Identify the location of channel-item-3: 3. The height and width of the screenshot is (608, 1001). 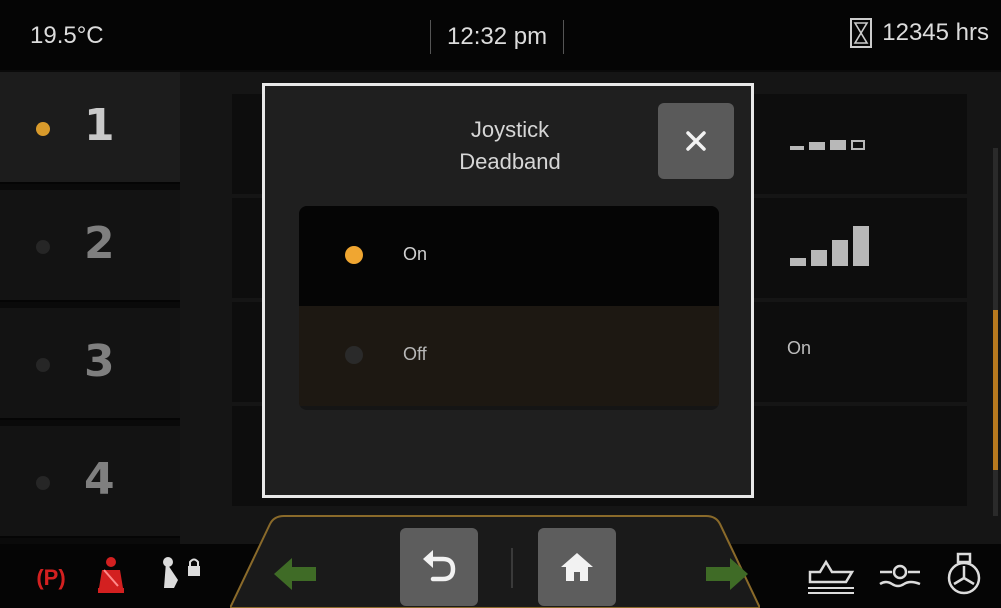
(90, 364).